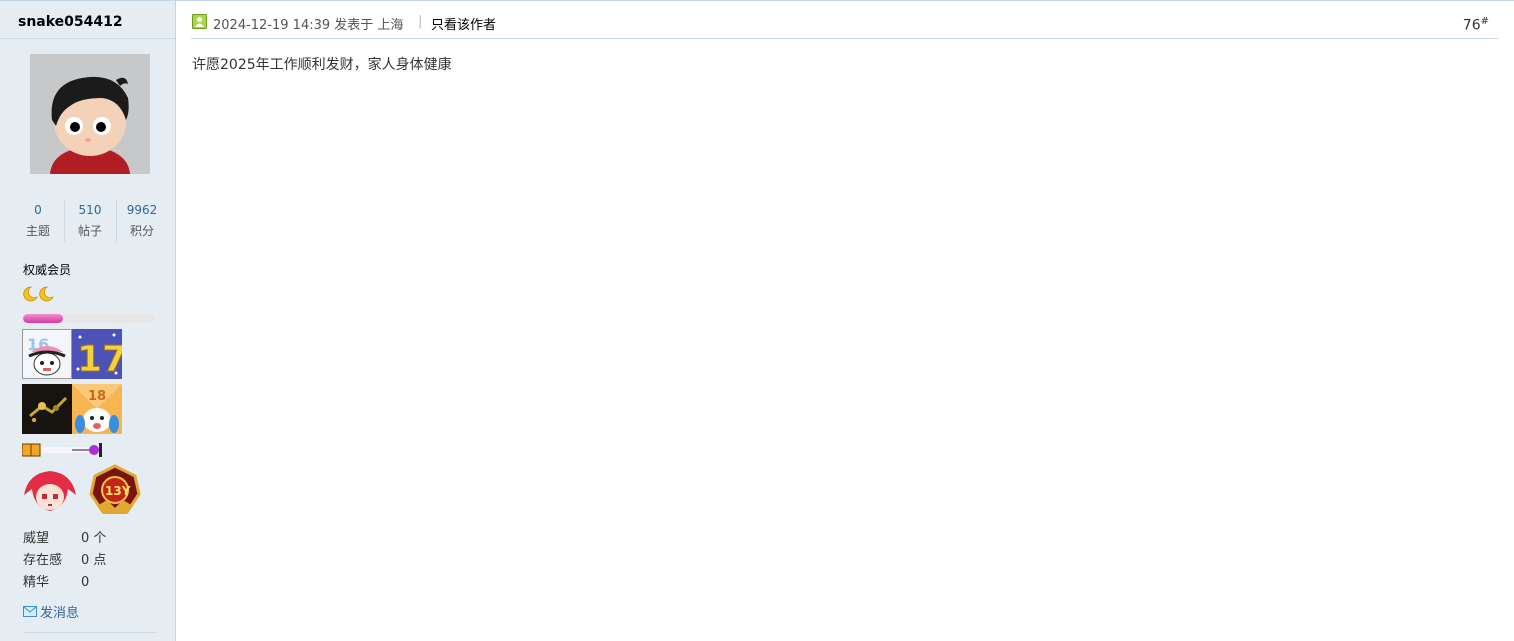 The width and height of the screenshot is (1514, 641). What do you see at coordinates (308, 25) in the screenshot?
I see `post-time: 2024-12-19 14:39 发表于 上海` at bounding box center [308, 25].